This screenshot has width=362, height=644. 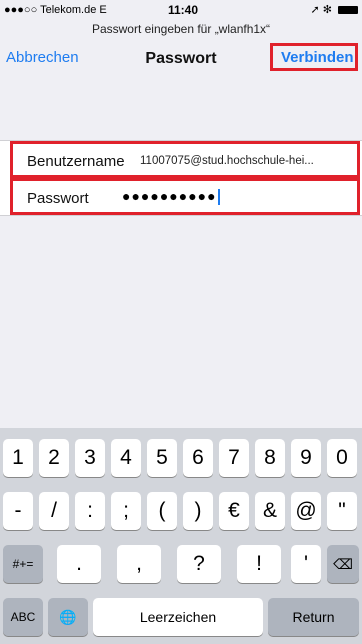 I want to click on navigation-bar: Abbrechen Passwort Verbinden, so click(x=181, y=62).